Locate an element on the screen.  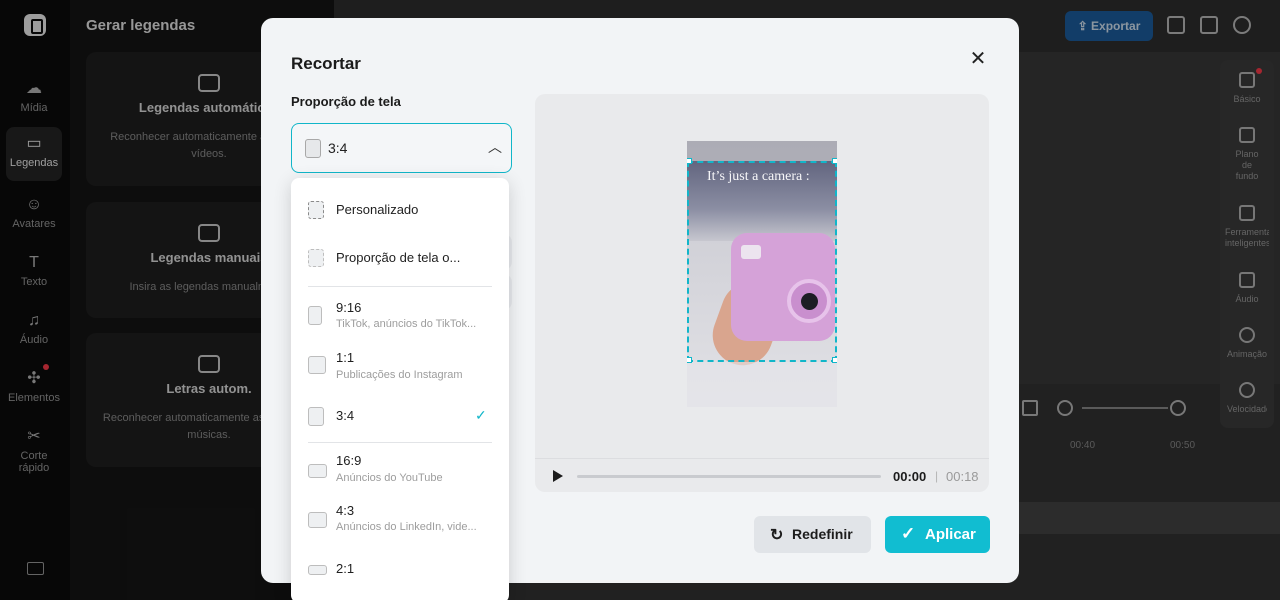
crop-mask-bottom is located at coordinates (762, 384).